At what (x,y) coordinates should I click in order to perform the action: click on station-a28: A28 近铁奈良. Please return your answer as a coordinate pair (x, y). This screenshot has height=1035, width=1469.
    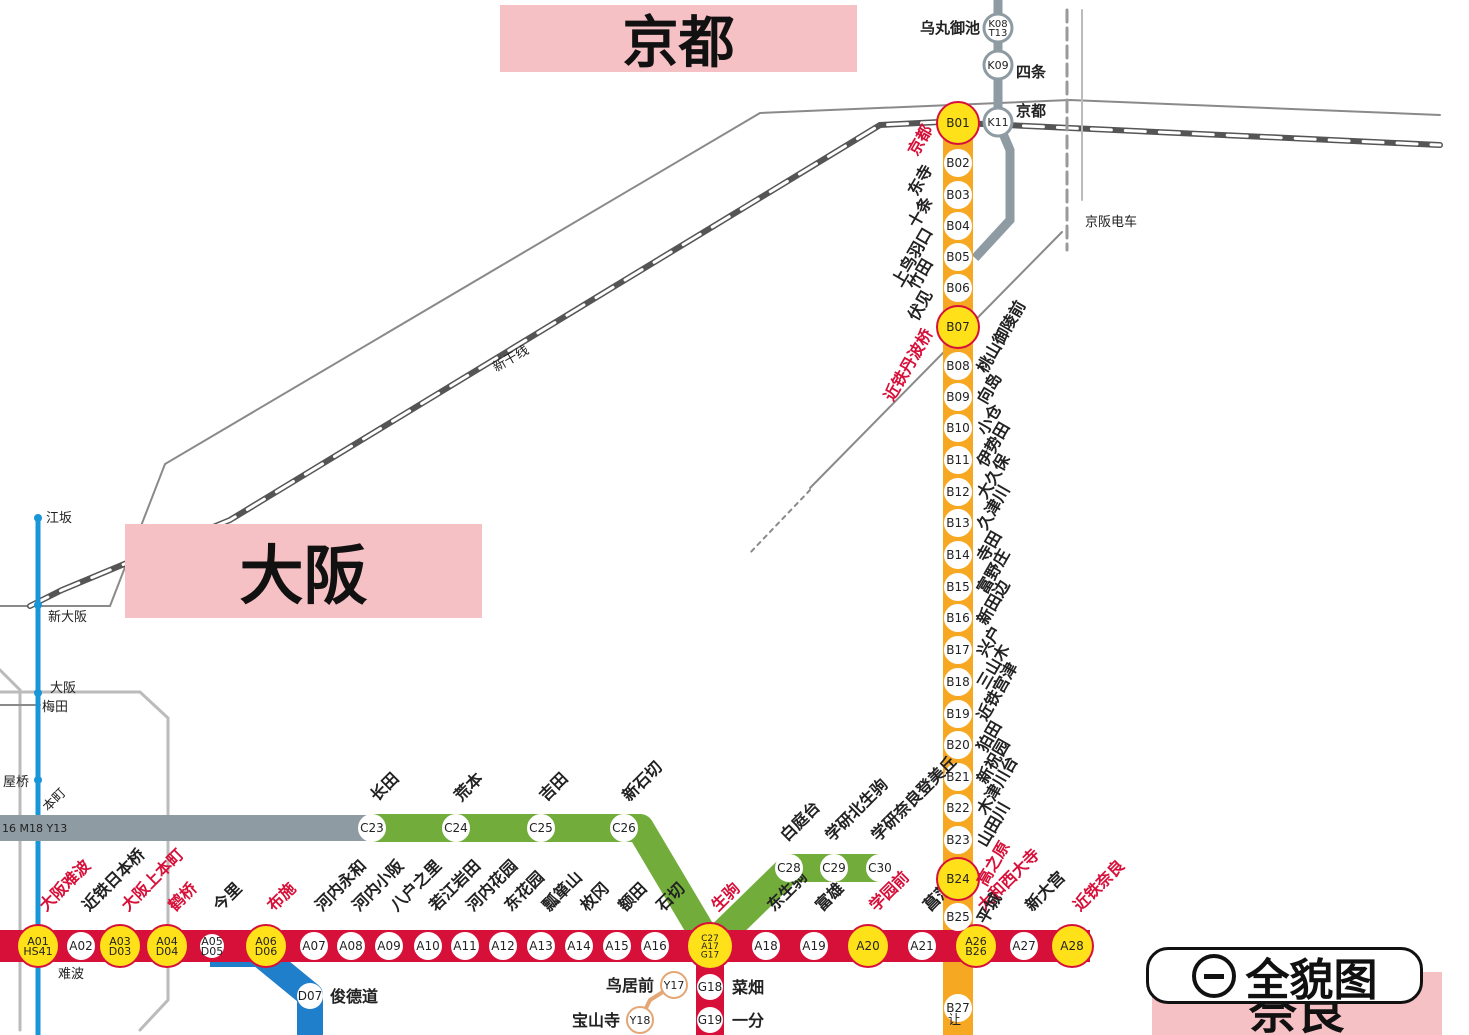
    Looking at the image, I should click on (1089, 912).